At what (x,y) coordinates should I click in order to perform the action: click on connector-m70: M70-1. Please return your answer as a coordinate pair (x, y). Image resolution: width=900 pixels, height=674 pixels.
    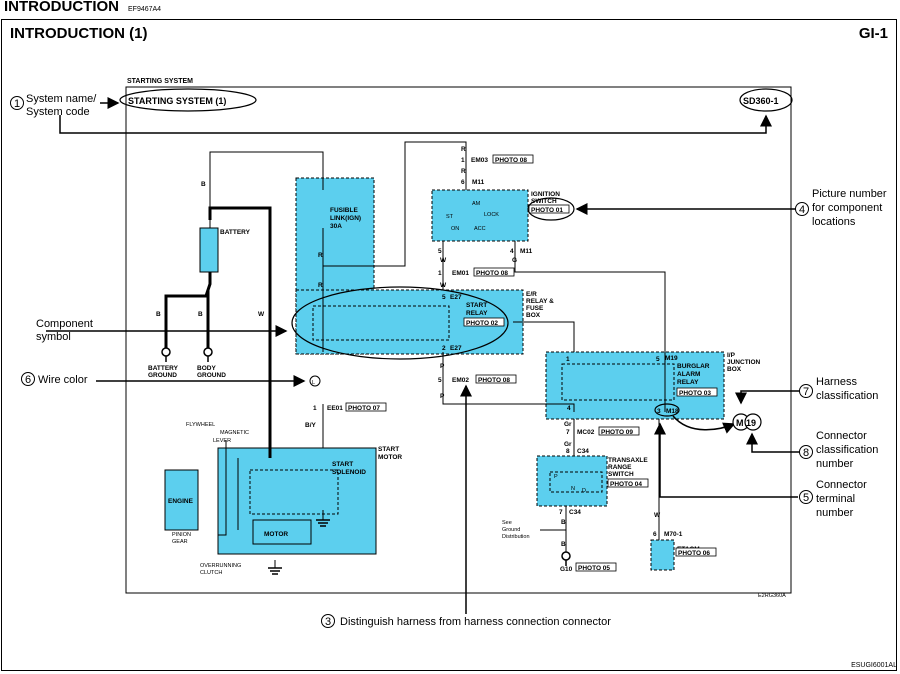
    Looking at the image, I should click on (673, 534).